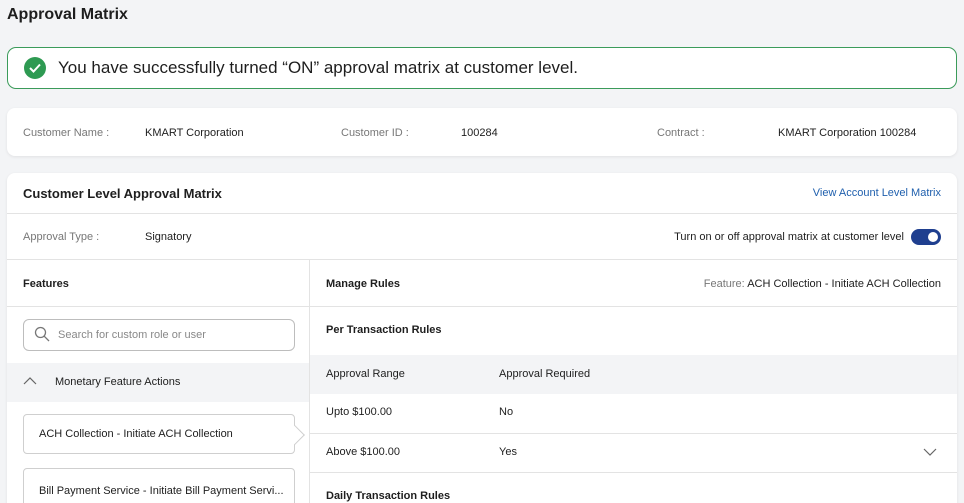 This screenshot has height=503, width=964. I want to click on customer-name-label: Customer Name :, so click(66, 133).